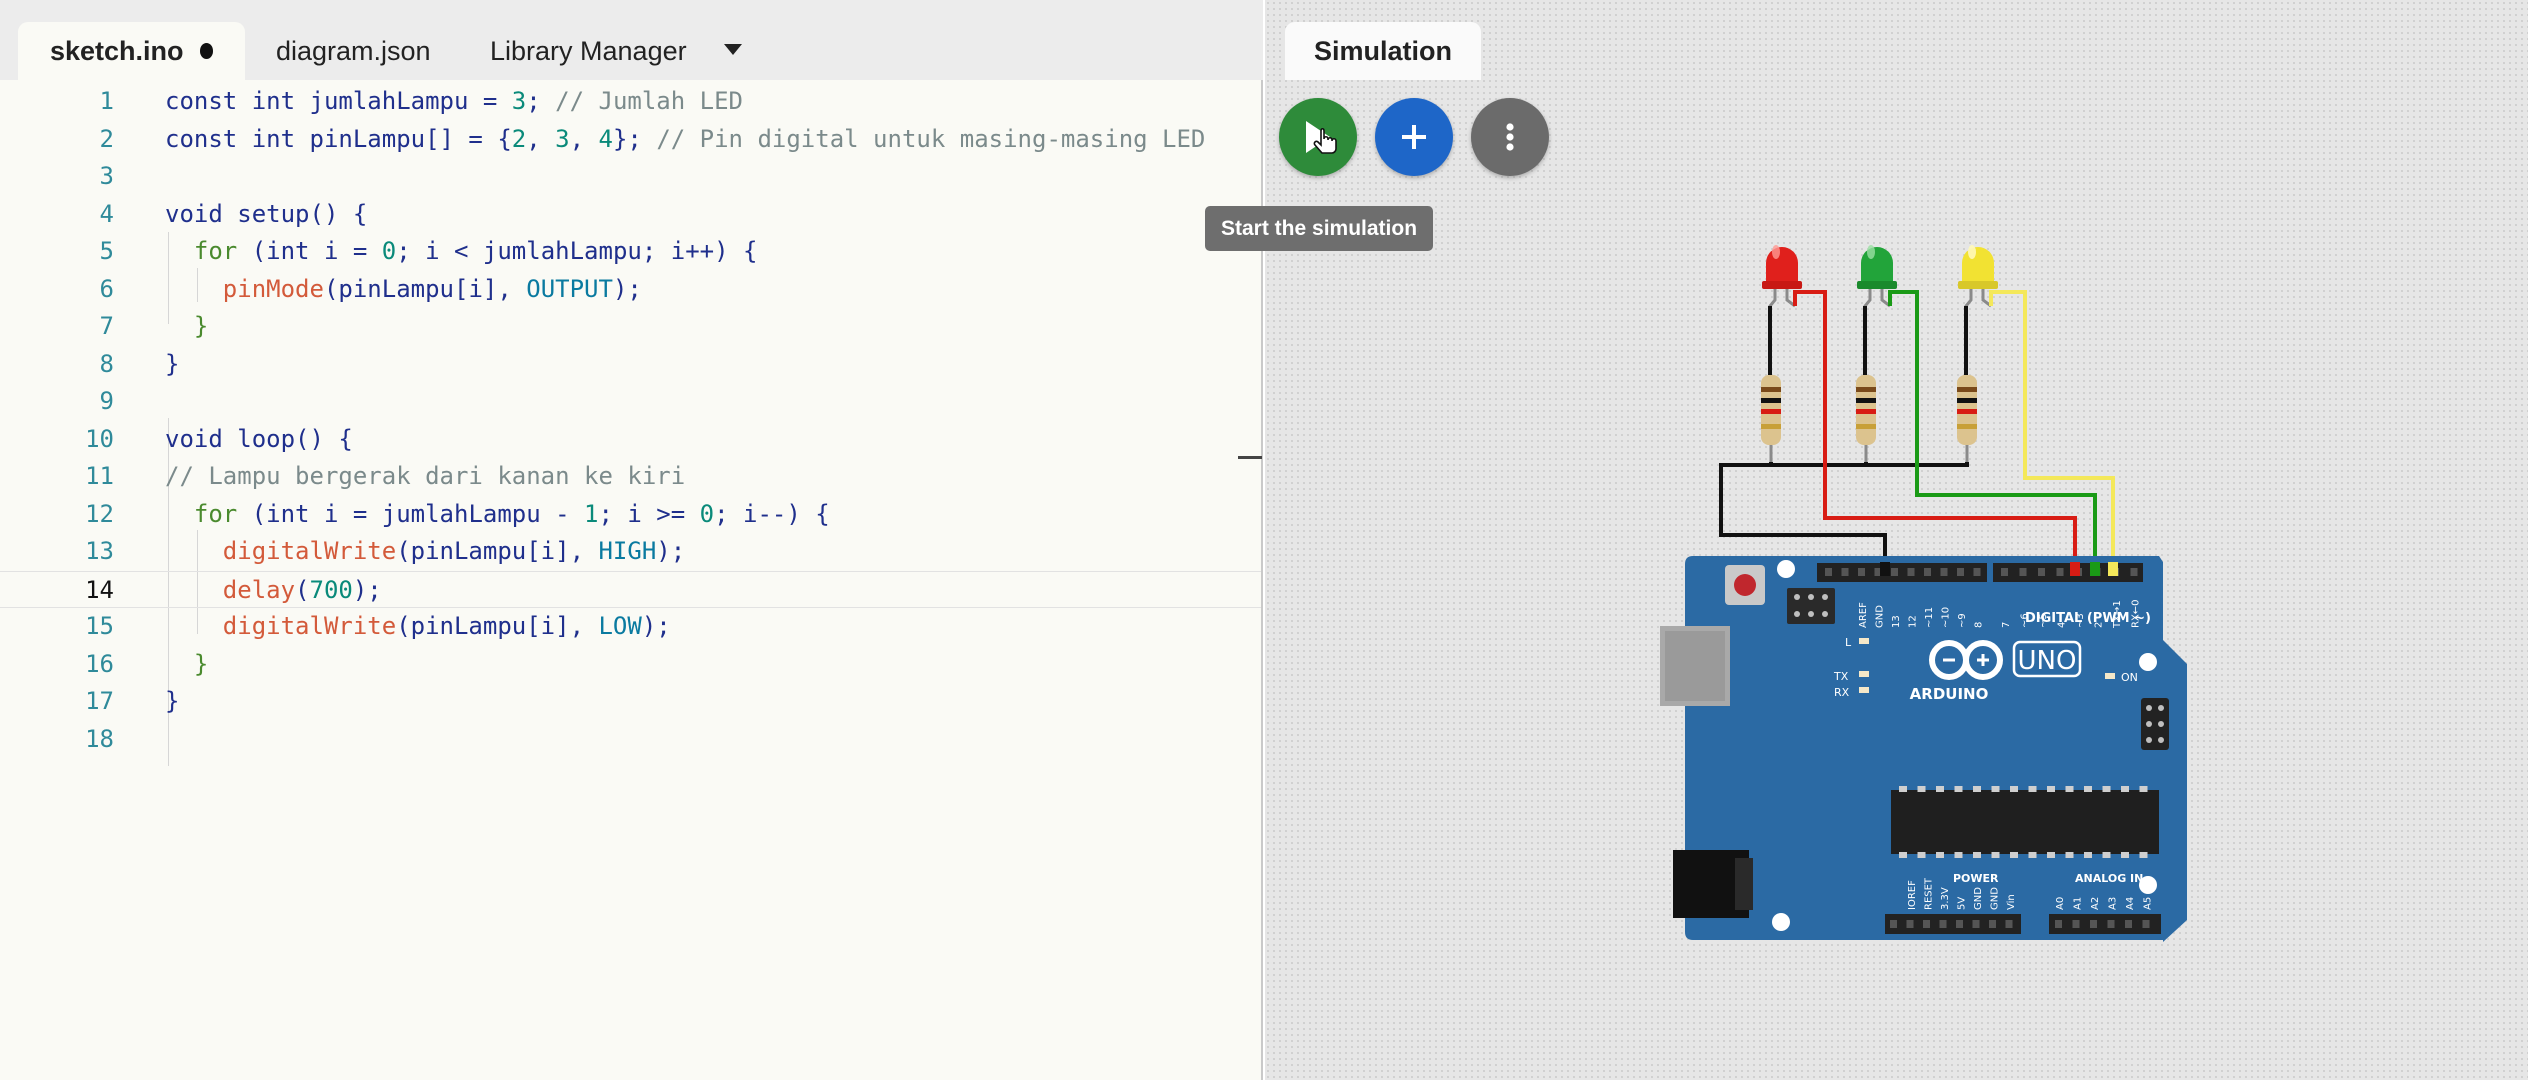  Describe the element at coordinates (316, 251) in the screenshot. I see `code-token: (int i =` at that location.